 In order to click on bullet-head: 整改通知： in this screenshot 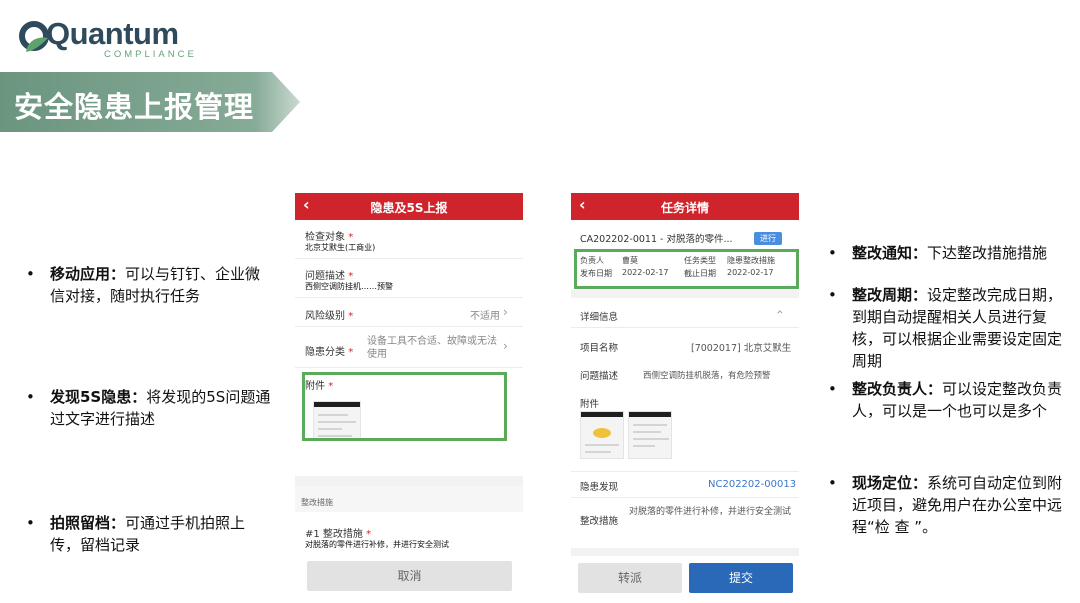, I will do `click(890, 253)`.